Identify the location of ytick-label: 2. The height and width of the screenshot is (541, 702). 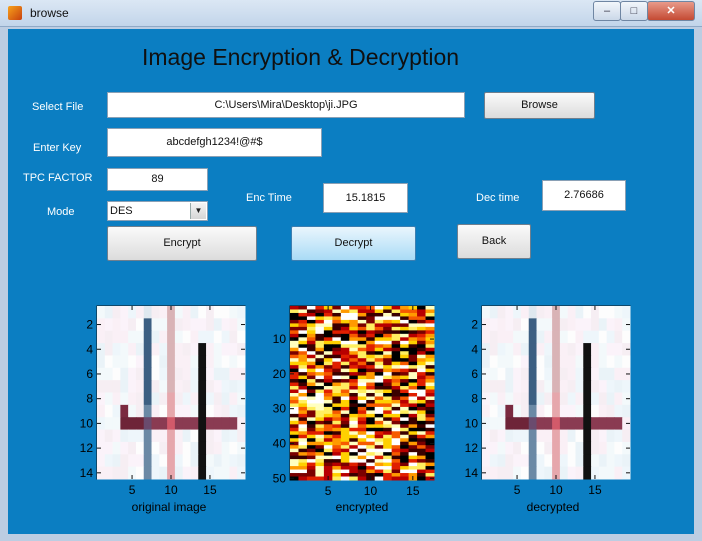
(474, 325).